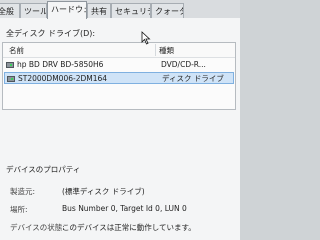  I want to click on all-disk-drives-label: 全ディスク ドライブ(D):, so click(51, 33).